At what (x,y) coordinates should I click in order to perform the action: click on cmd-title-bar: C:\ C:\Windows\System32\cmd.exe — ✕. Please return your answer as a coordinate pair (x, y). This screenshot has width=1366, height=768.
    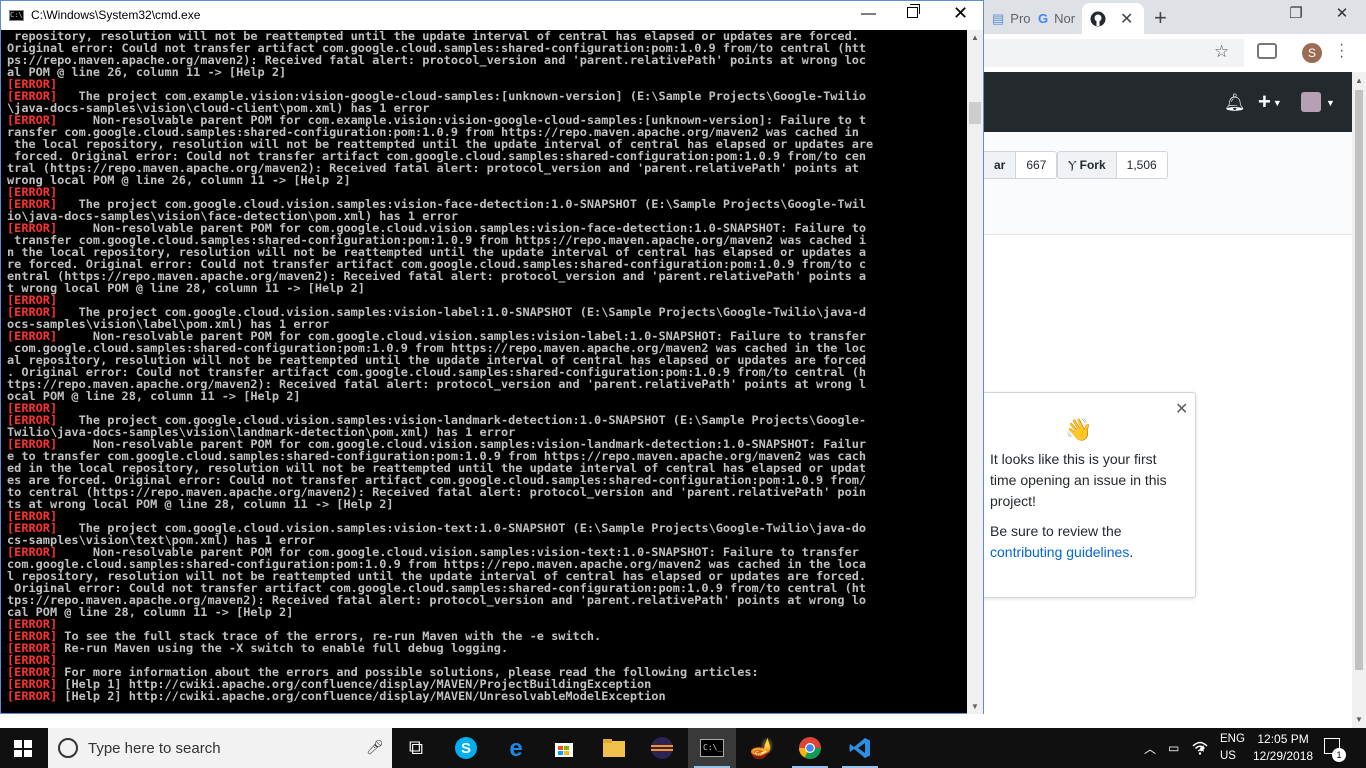
    Looking at the image, I should click on (492, 15).